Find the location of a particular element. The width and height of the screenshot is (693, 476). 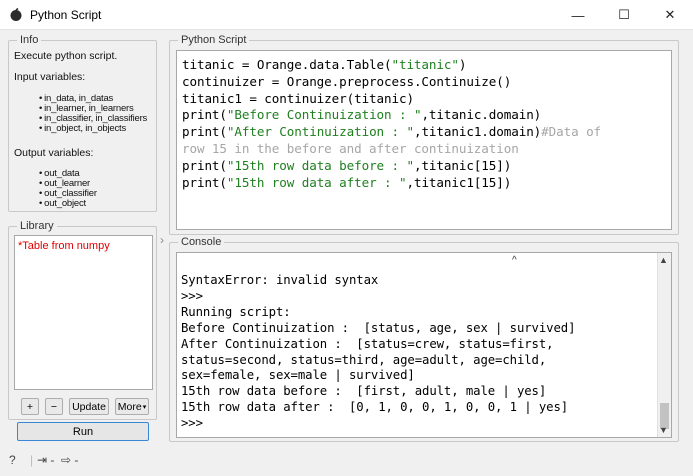

code-text: ,titanic[15]) is located at coordinates (462, 165).